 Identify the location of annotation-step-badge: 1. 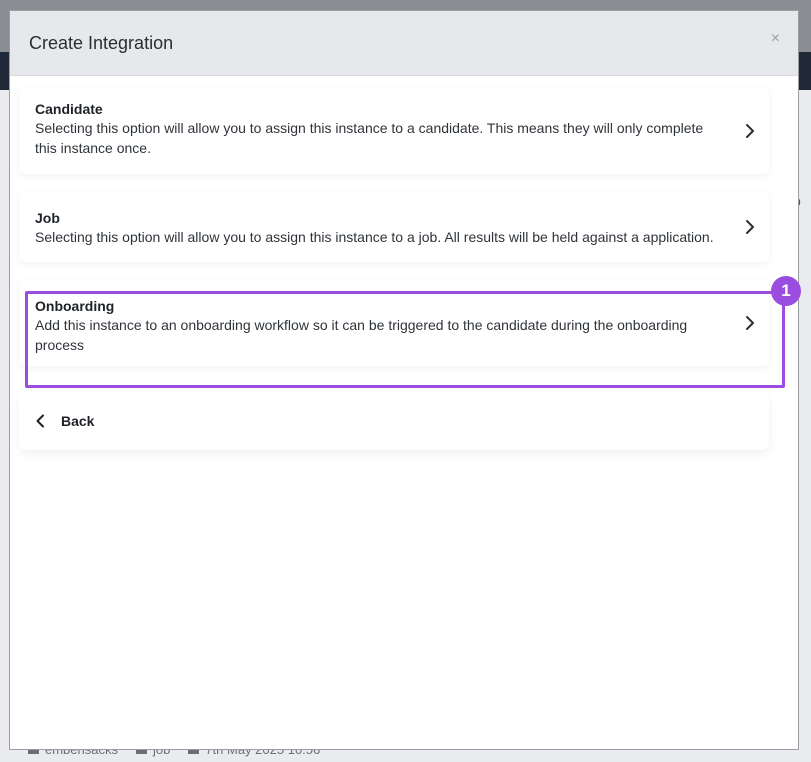
(786, 291).